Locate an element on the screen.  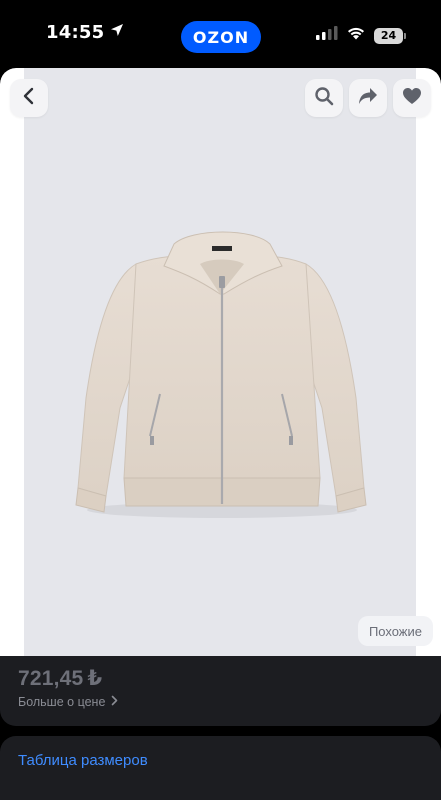
price-details-link: Больше о цене is located at coordinates (68, 702).